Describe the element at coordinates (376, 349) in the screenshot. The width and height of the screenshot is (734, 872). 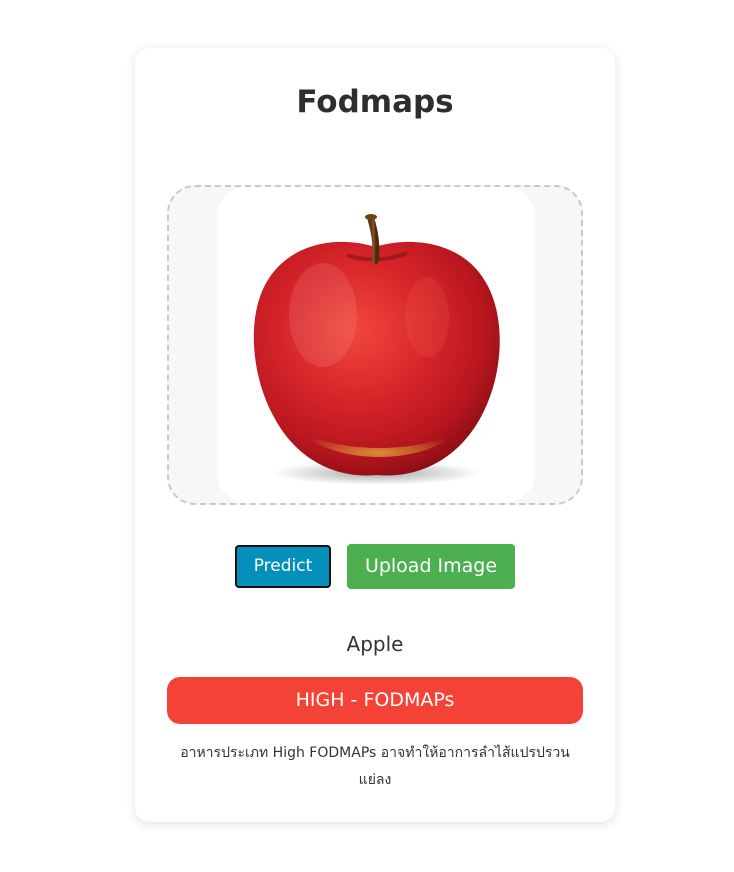
I see `apple-image` at that location.